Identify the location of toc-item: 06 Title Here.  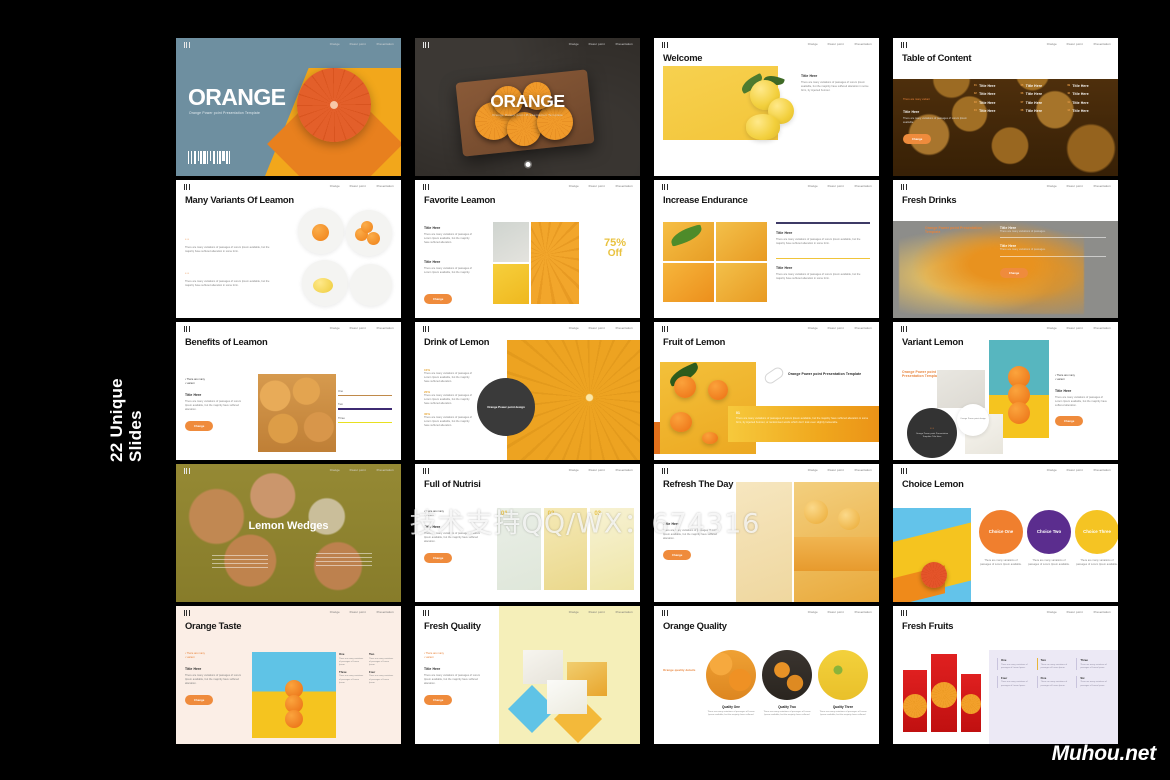
(1042, 94).